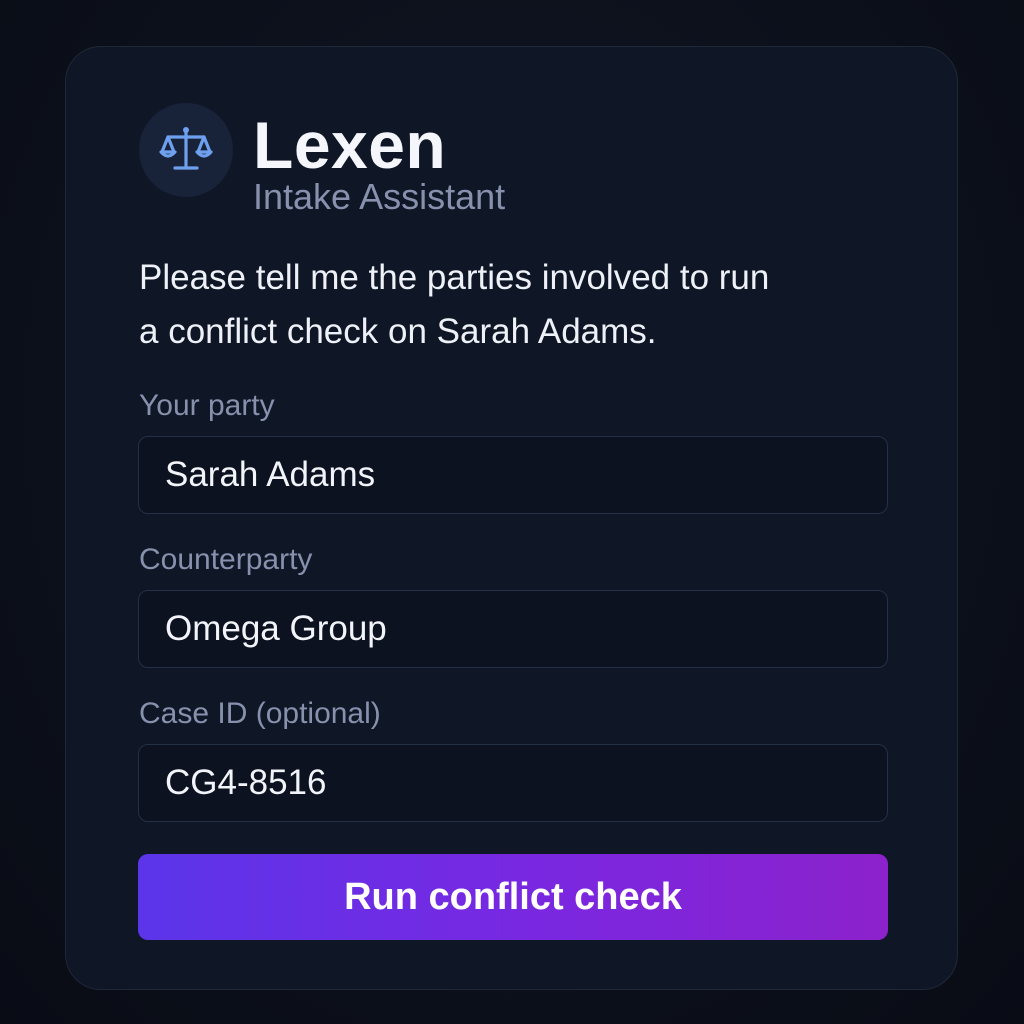 The height and width of the screenshot is (1024, 1024). Describe the element at coordinates (379, 196) in the screenshot. I see `brand-subtitle: Intake Assistant` at that location.